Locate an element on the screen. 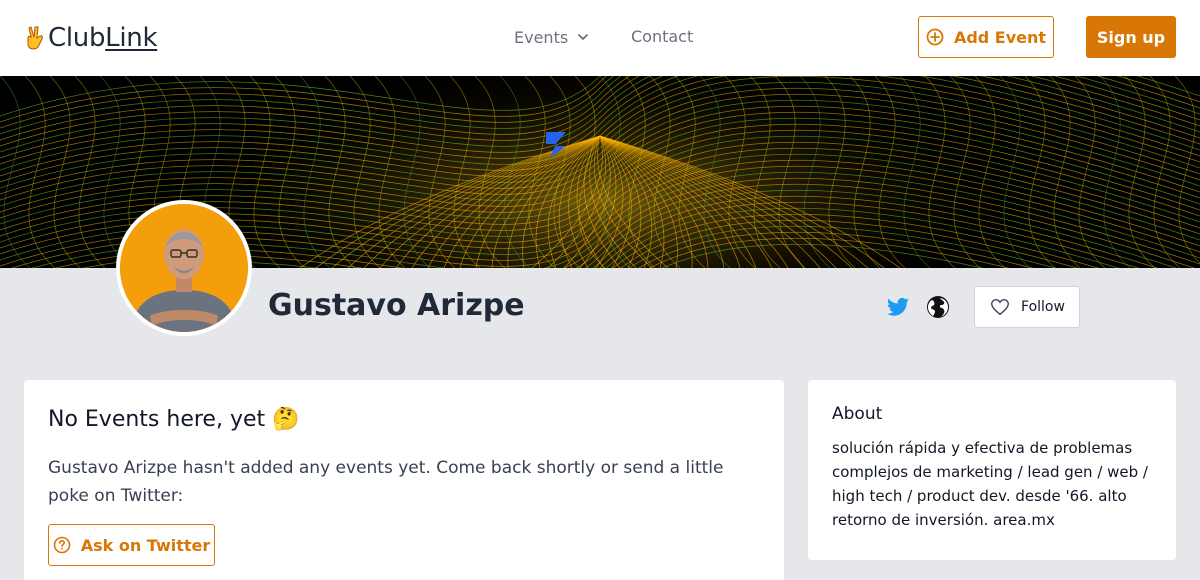  heart-outline-icon is located at coordinates (1000, 307).